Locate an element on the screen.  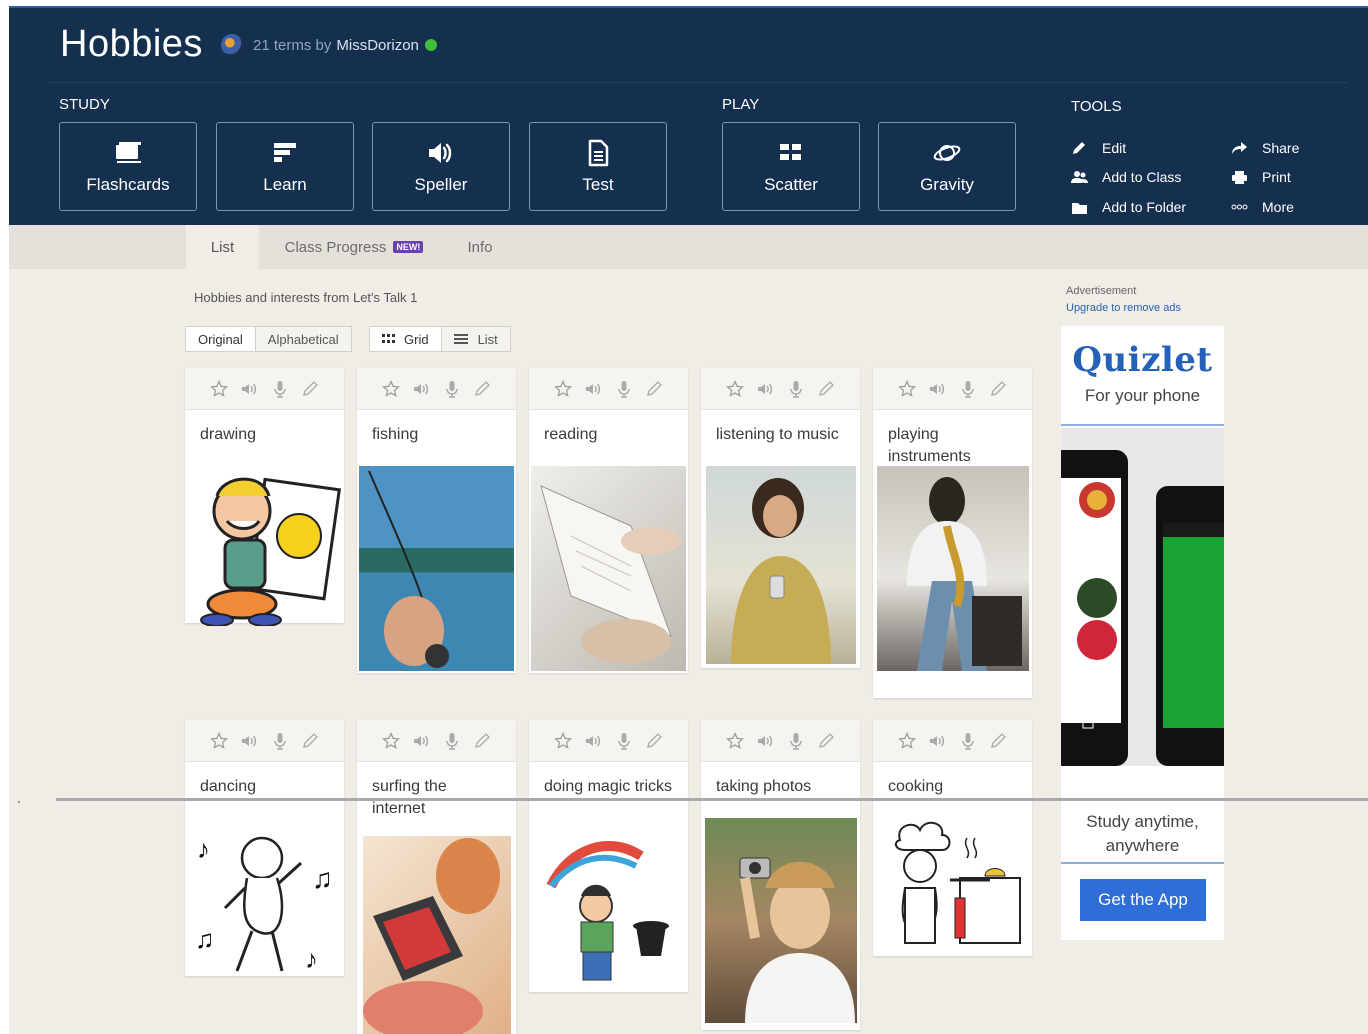
card-term: surfing the internet is located at coordinates (409, 797).